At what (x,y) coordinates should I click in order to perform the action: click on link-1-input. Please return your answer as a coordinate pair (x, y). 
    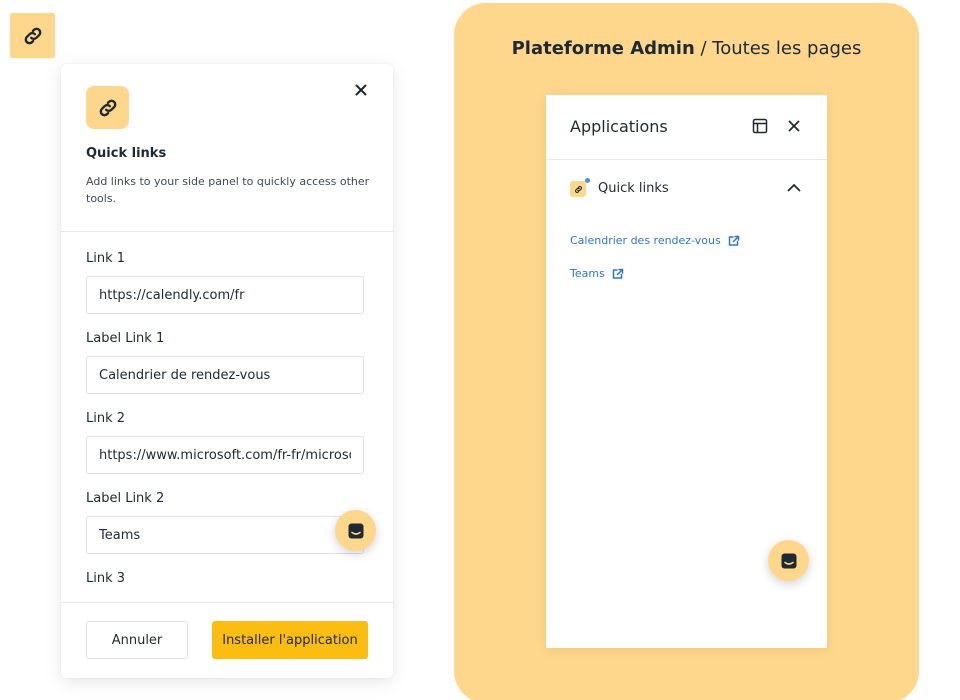
    Looking at the image, I should click on (225, 295).